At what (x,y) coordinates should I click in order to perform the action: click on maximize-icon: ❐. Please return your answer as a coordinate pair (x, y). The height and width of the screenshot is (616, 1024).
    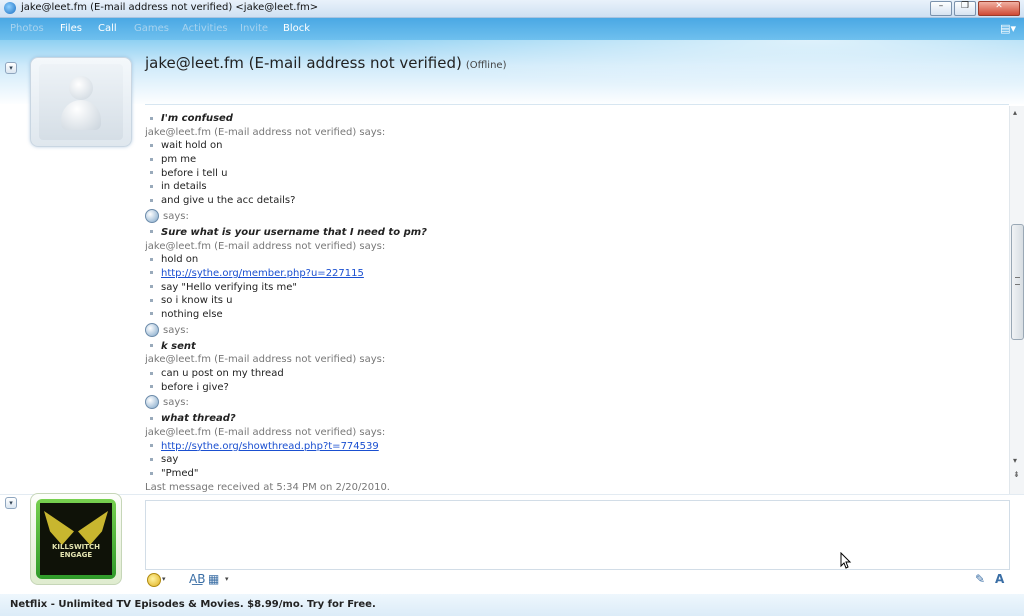
    Looking at the image, I should click on (965, 6).